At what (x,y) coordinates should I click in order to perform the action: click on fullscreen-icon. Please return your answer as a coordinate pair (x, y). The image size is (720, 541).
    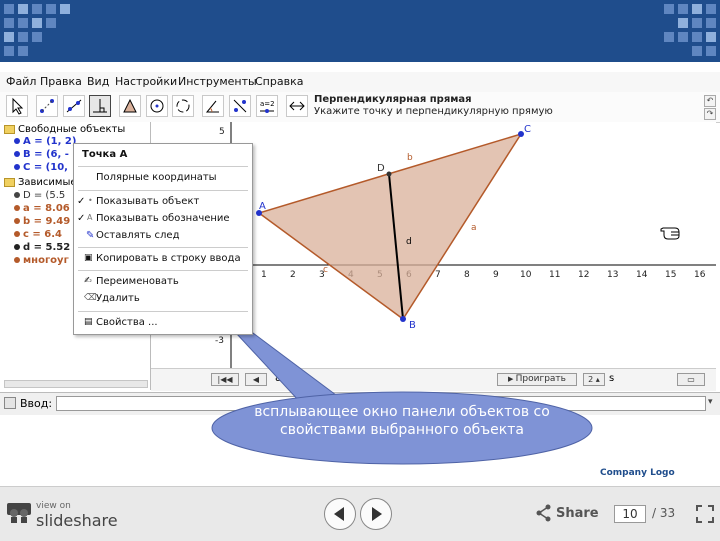
    Looking at the image, I should click on (705, 514).